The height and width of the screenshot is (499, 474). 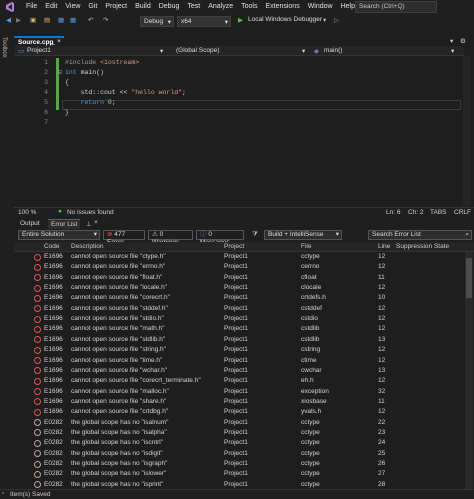 What do you see at coordinates (249, 6) in the screenshot?
I see `menu-tools: Tools` at bounding box center [249, 6].